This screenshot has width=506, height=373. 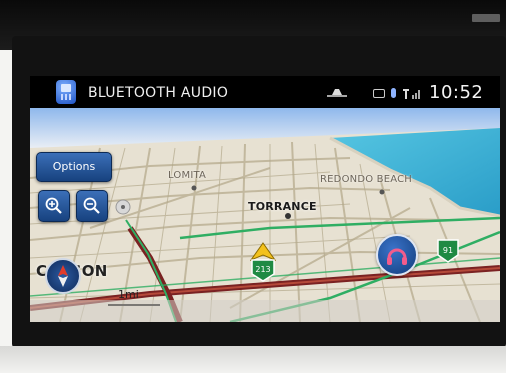 What do you see at coordinates (265, 92) in the screenshot?
I see `status-bar: BLUETOOTH AUDIO 10:52` at bounding box center [265, 92].